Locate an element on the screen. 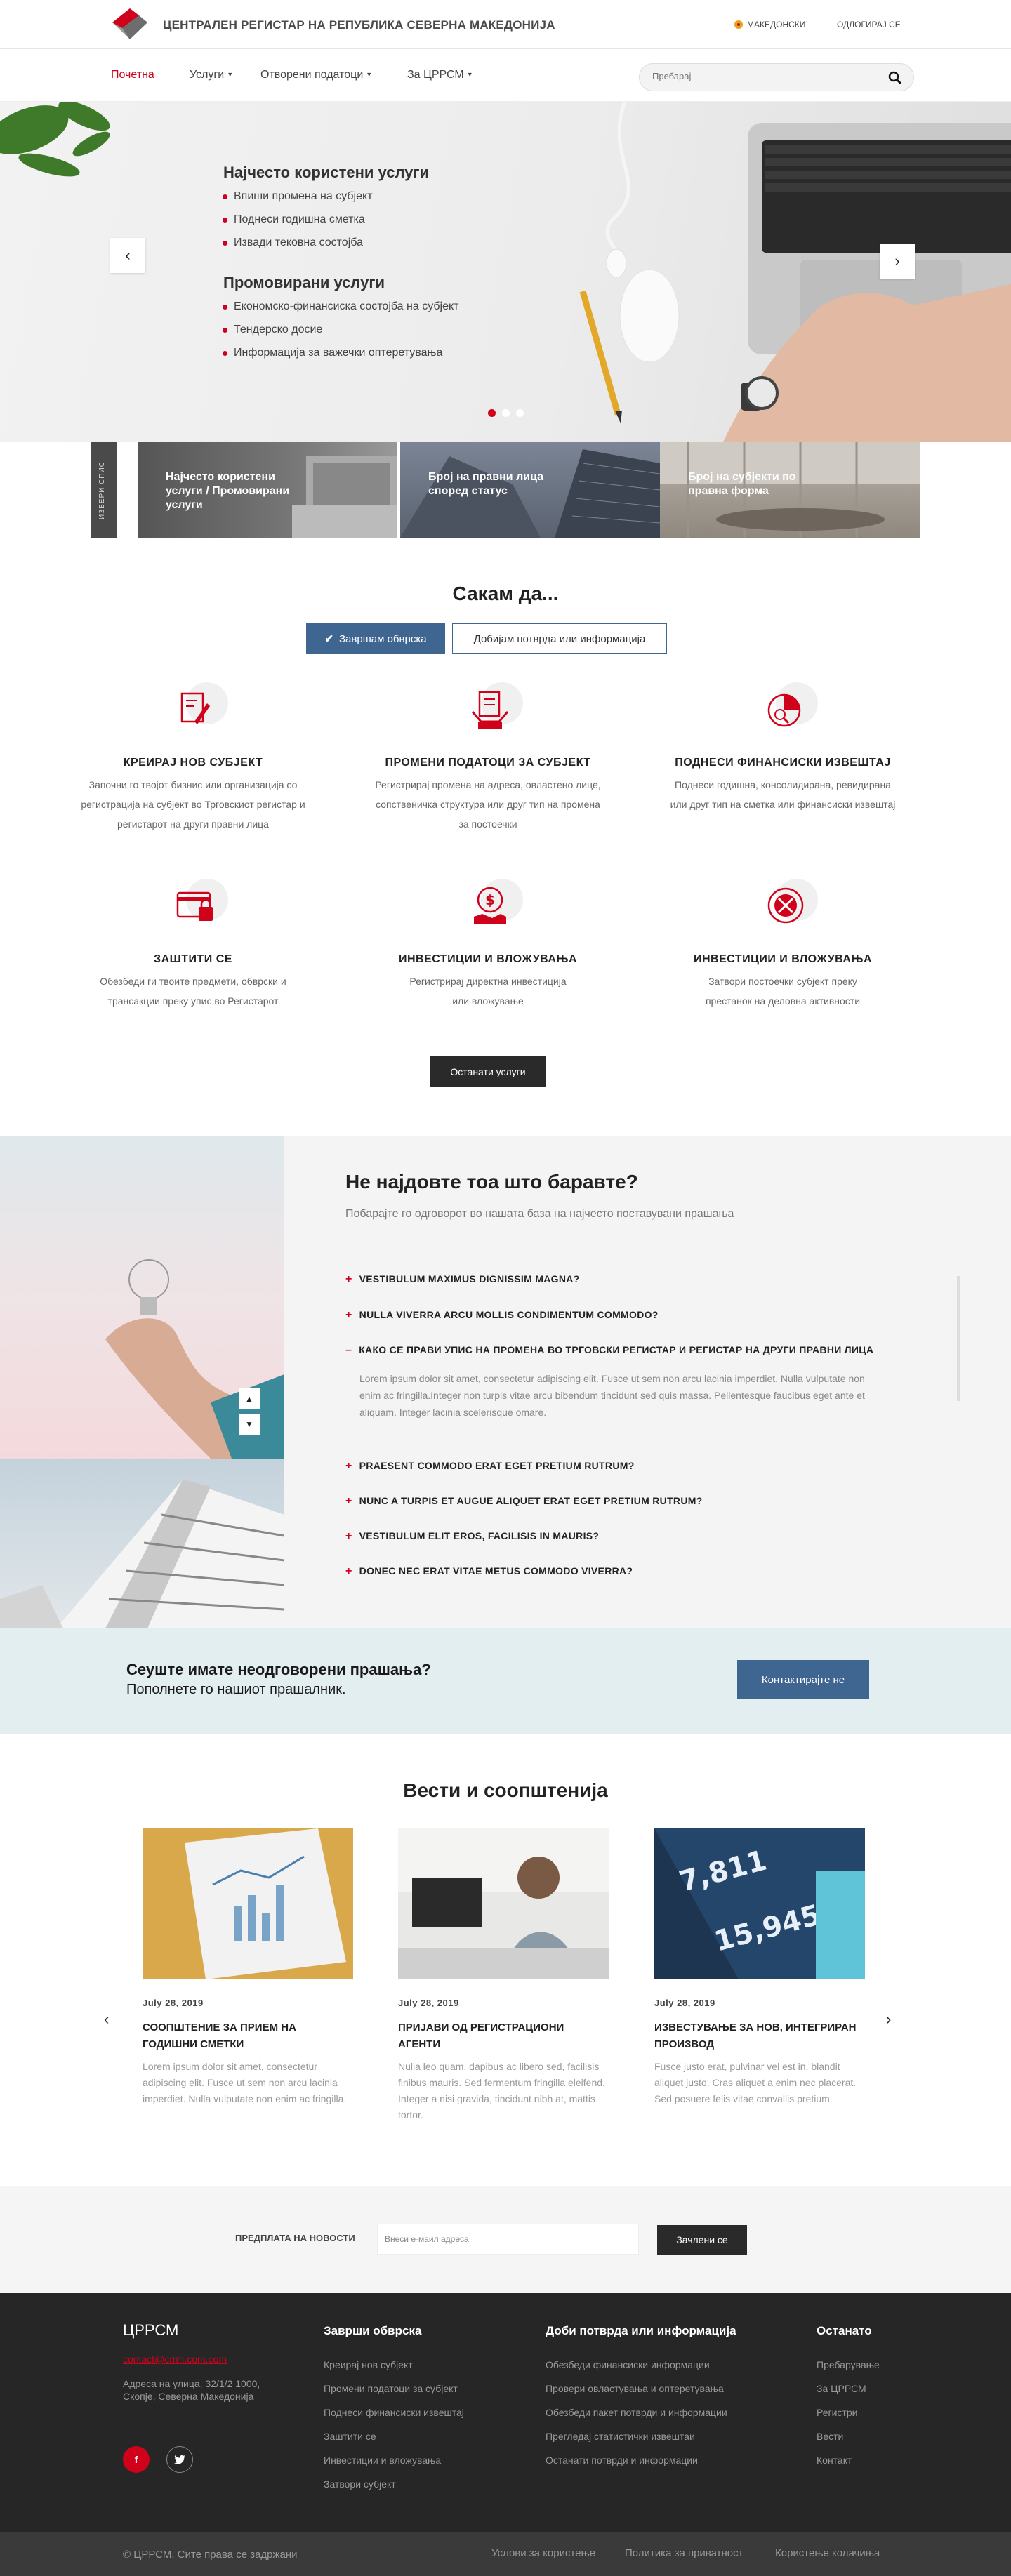  footer-link: Затвори субјект is located at coordinates (360, 2484).